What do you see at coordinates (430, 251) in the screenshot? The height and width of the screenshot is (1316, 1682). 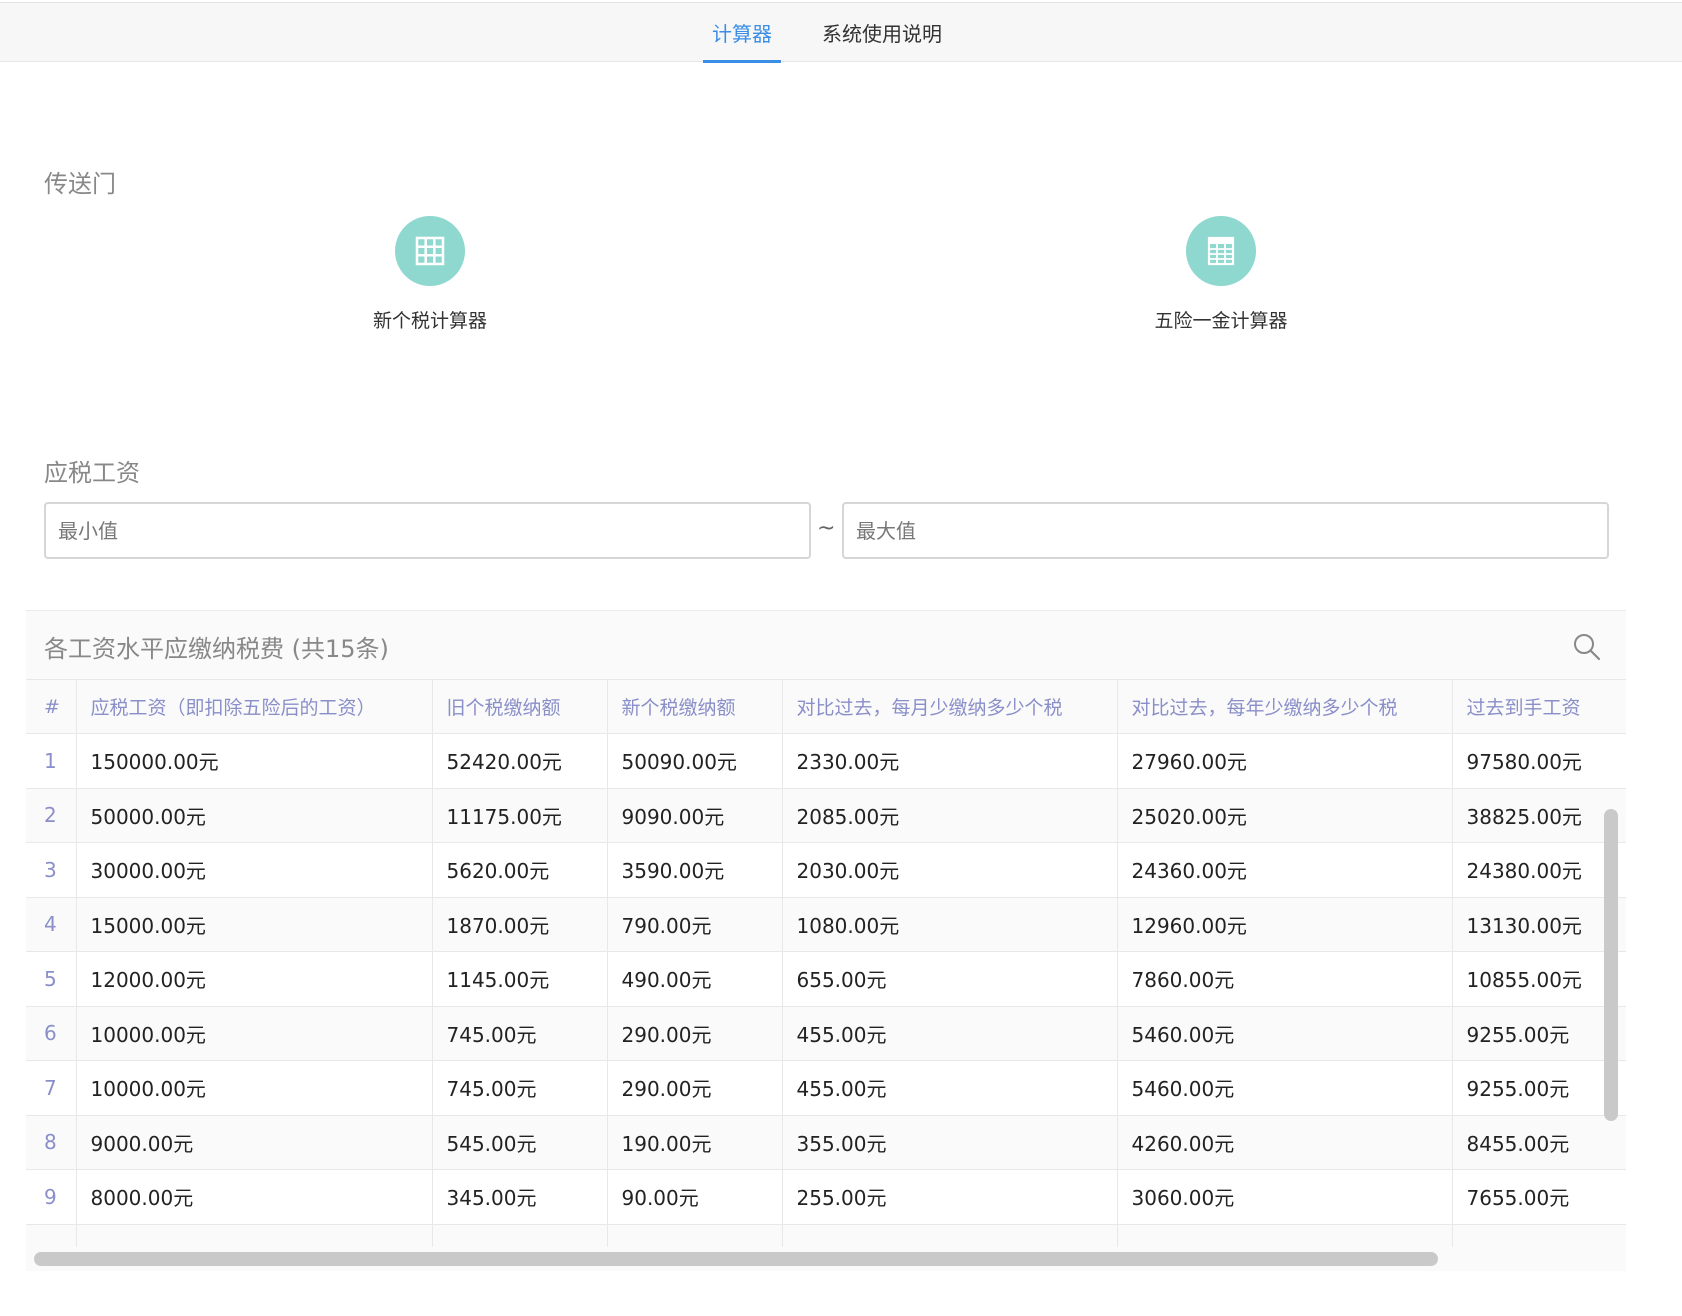 I see `grid-icon` at bounding box center [430, 251].